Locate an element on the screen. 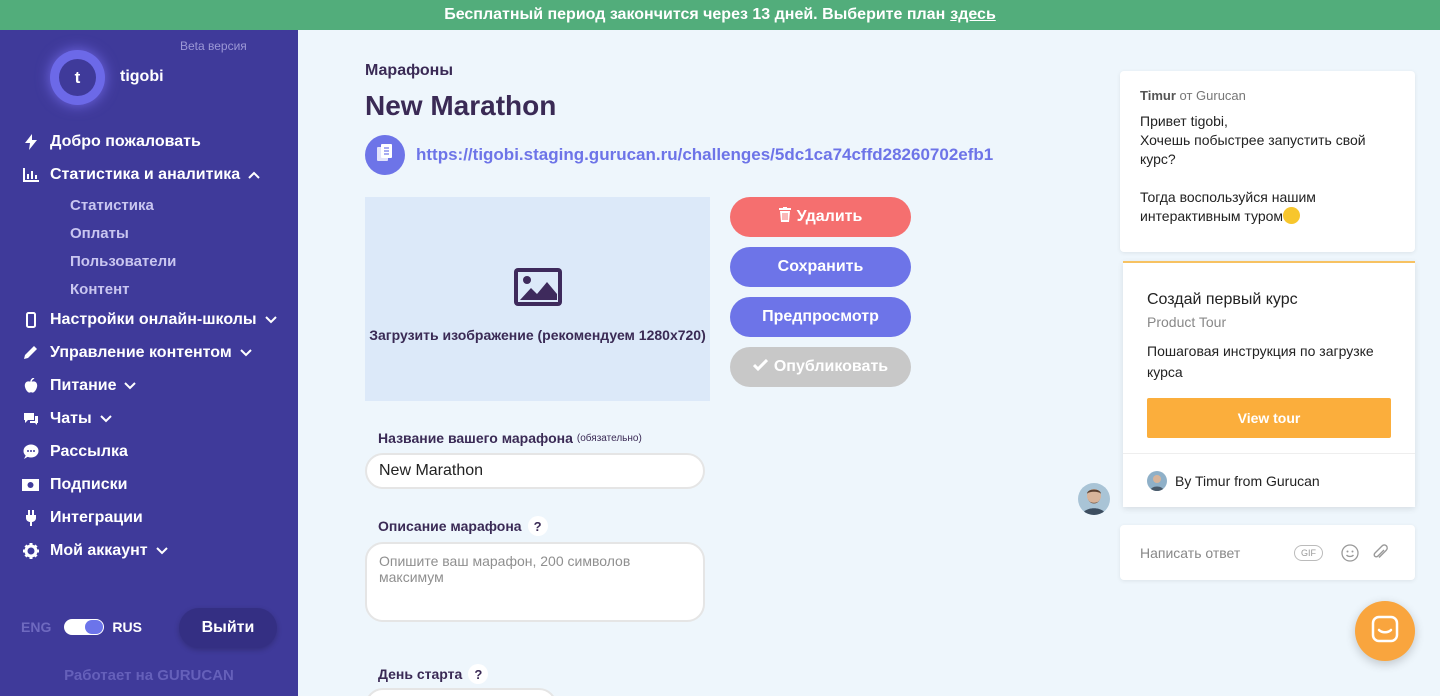 This screenshot has height=696, width=1440. toggle-knob is located at coordinates (94, 627).